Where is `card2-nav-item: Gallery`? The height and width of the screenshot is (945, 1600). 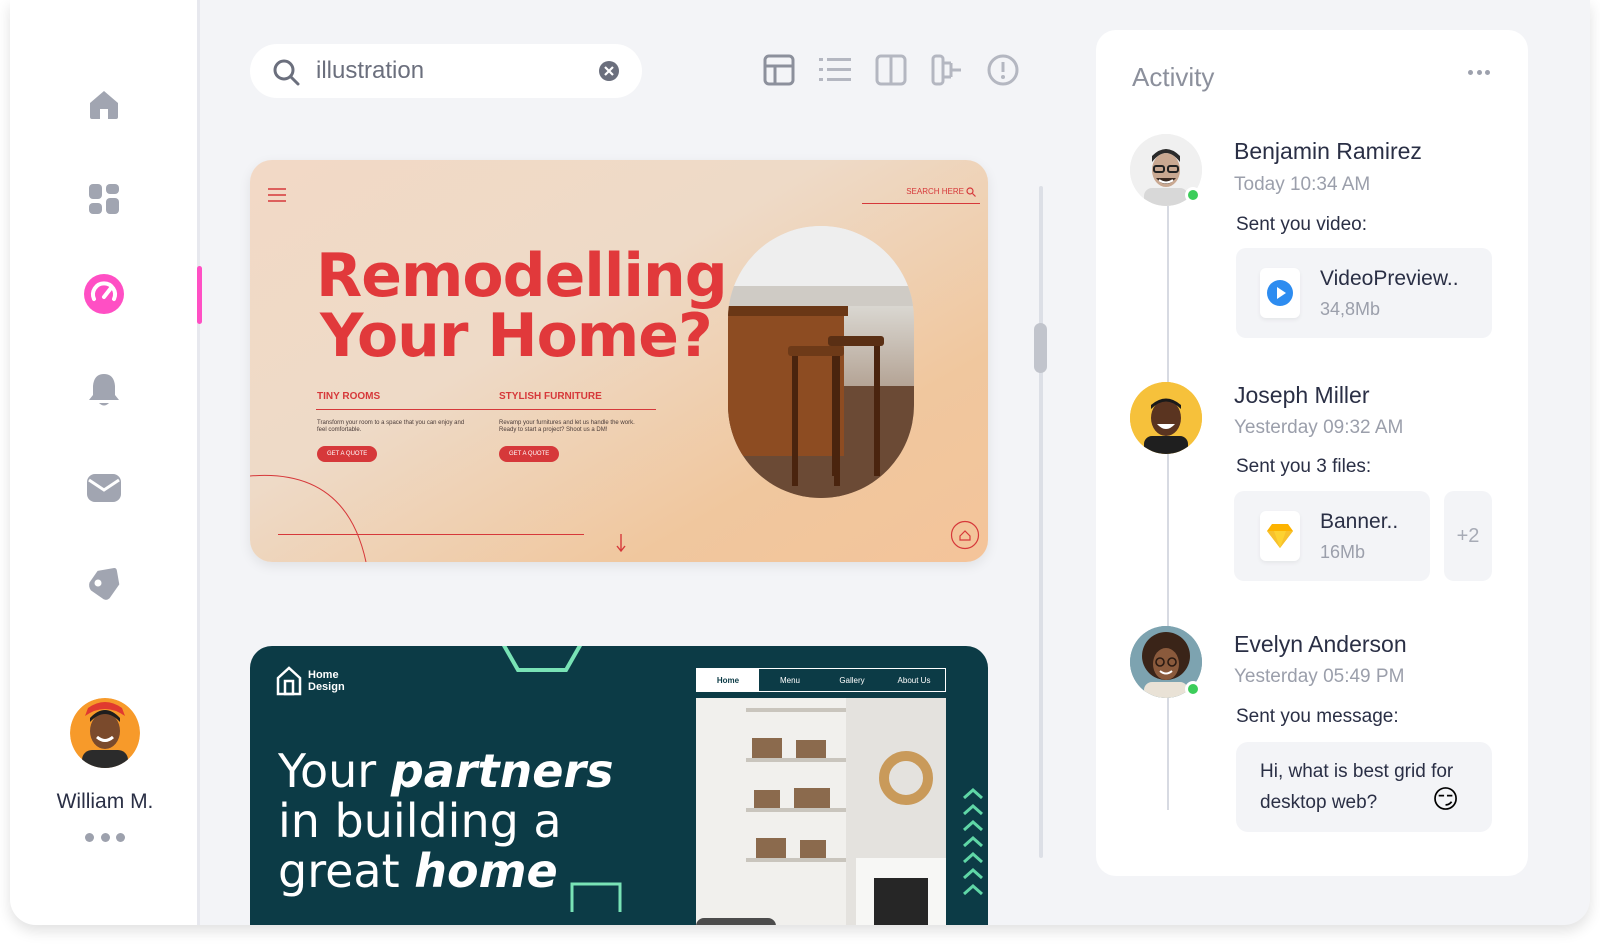
card2-nav-item: Gallery is located at coordinates (852, 680).